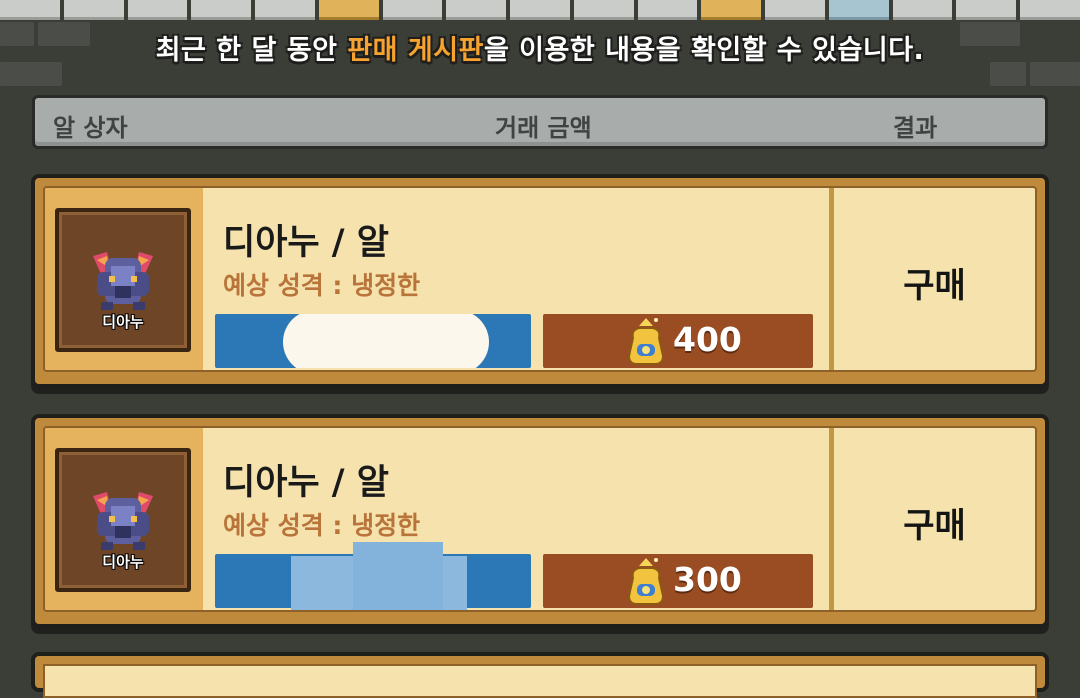  What do you see at coordinates (704, 50) in the screenshot?
I see `notice-suffix: 을 이용한 내용을 확인할 수 있습니다.` at bounding box center [704, 50].